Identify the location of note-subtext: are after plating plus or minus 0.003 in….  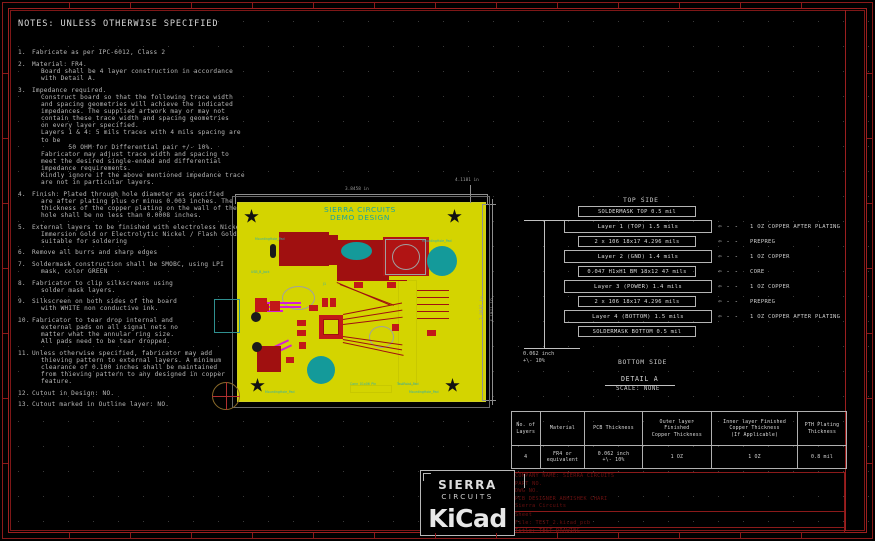
(139, 208).